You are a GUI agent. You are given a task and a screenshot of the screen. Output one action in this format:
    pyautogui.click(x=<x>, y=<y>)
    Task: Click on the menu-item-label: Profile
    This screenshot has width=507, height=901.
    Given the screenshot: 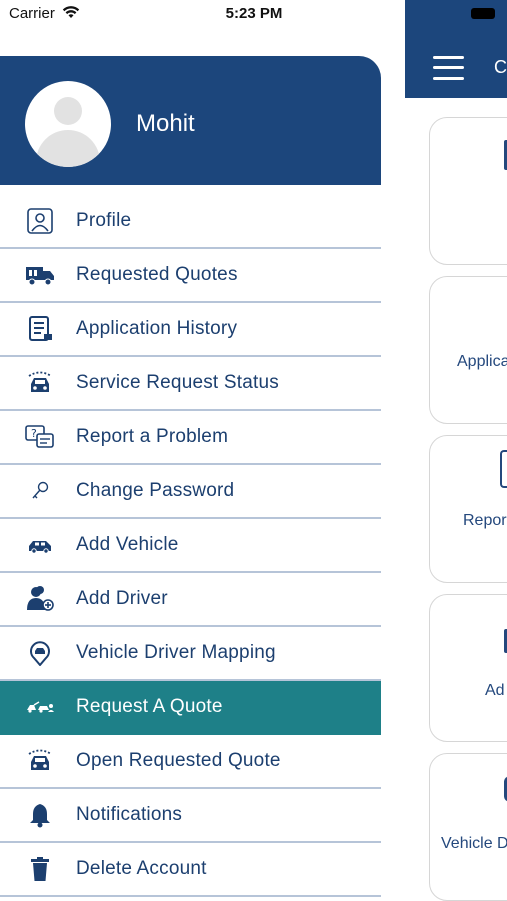 What is the action you would take?
    pyautogui.click(x=104, y=220)
    